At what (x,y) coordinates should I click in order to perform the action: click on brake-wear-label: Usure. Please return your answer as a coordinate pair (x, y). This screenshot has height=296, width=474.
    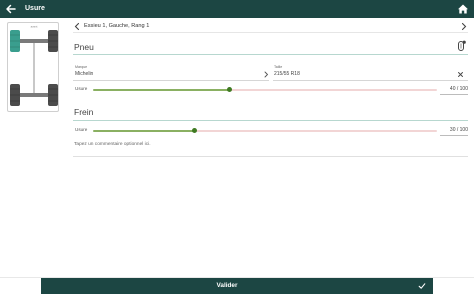
    Looking at the image, I should click on (81, 129).